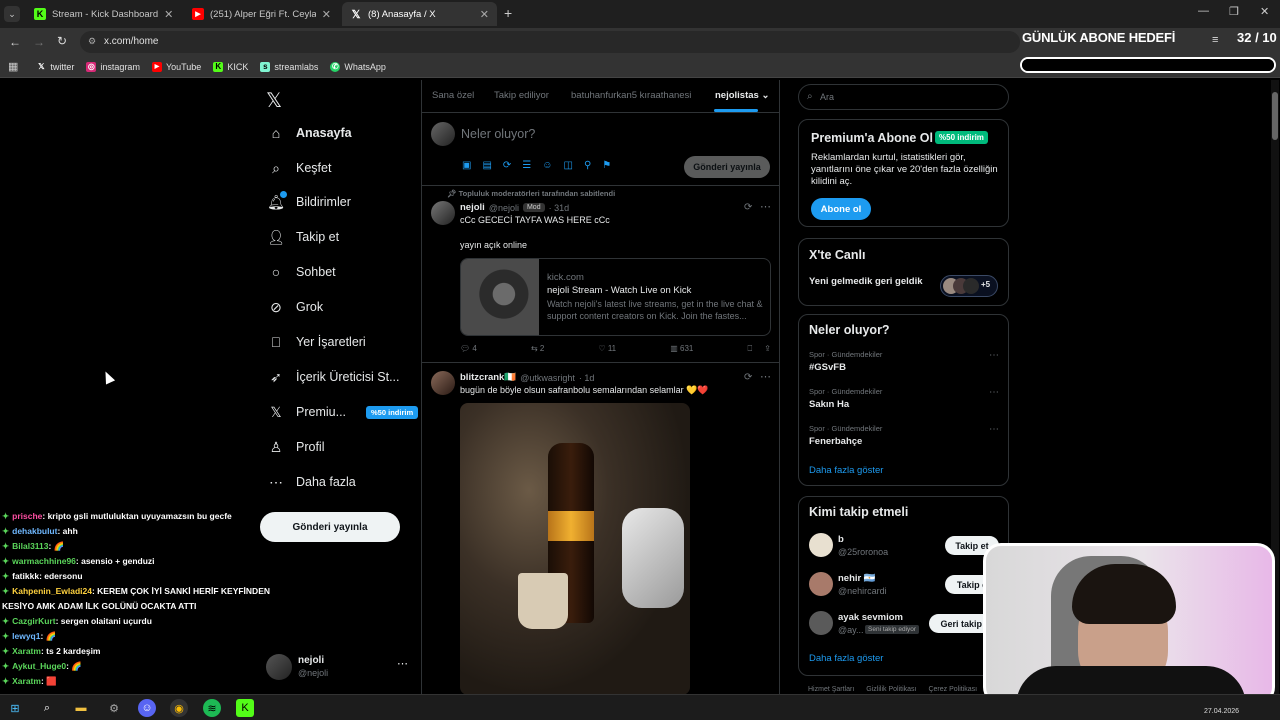 This screenshot has width=1280, height=720. I want to click on nav-premium: 𝕏 Premiu... %50 indirim, so click(343, 412).